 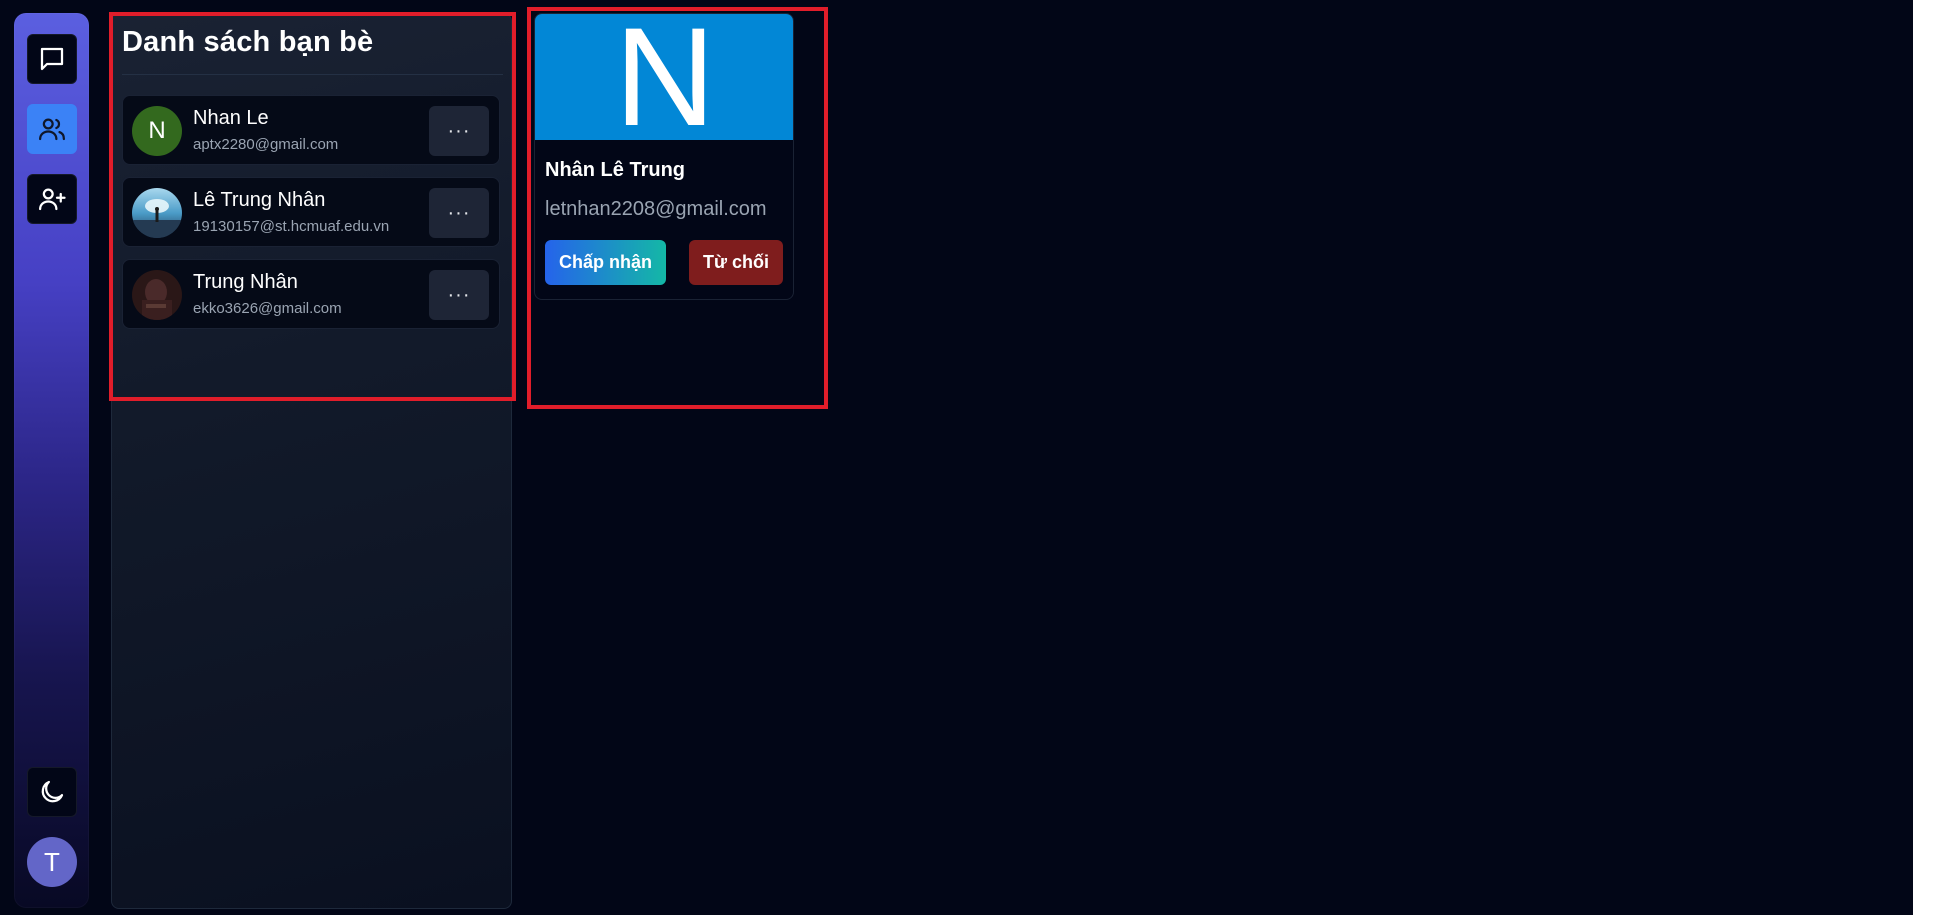 I want to click on theme-toggle-button, so click(x=52, y=792).